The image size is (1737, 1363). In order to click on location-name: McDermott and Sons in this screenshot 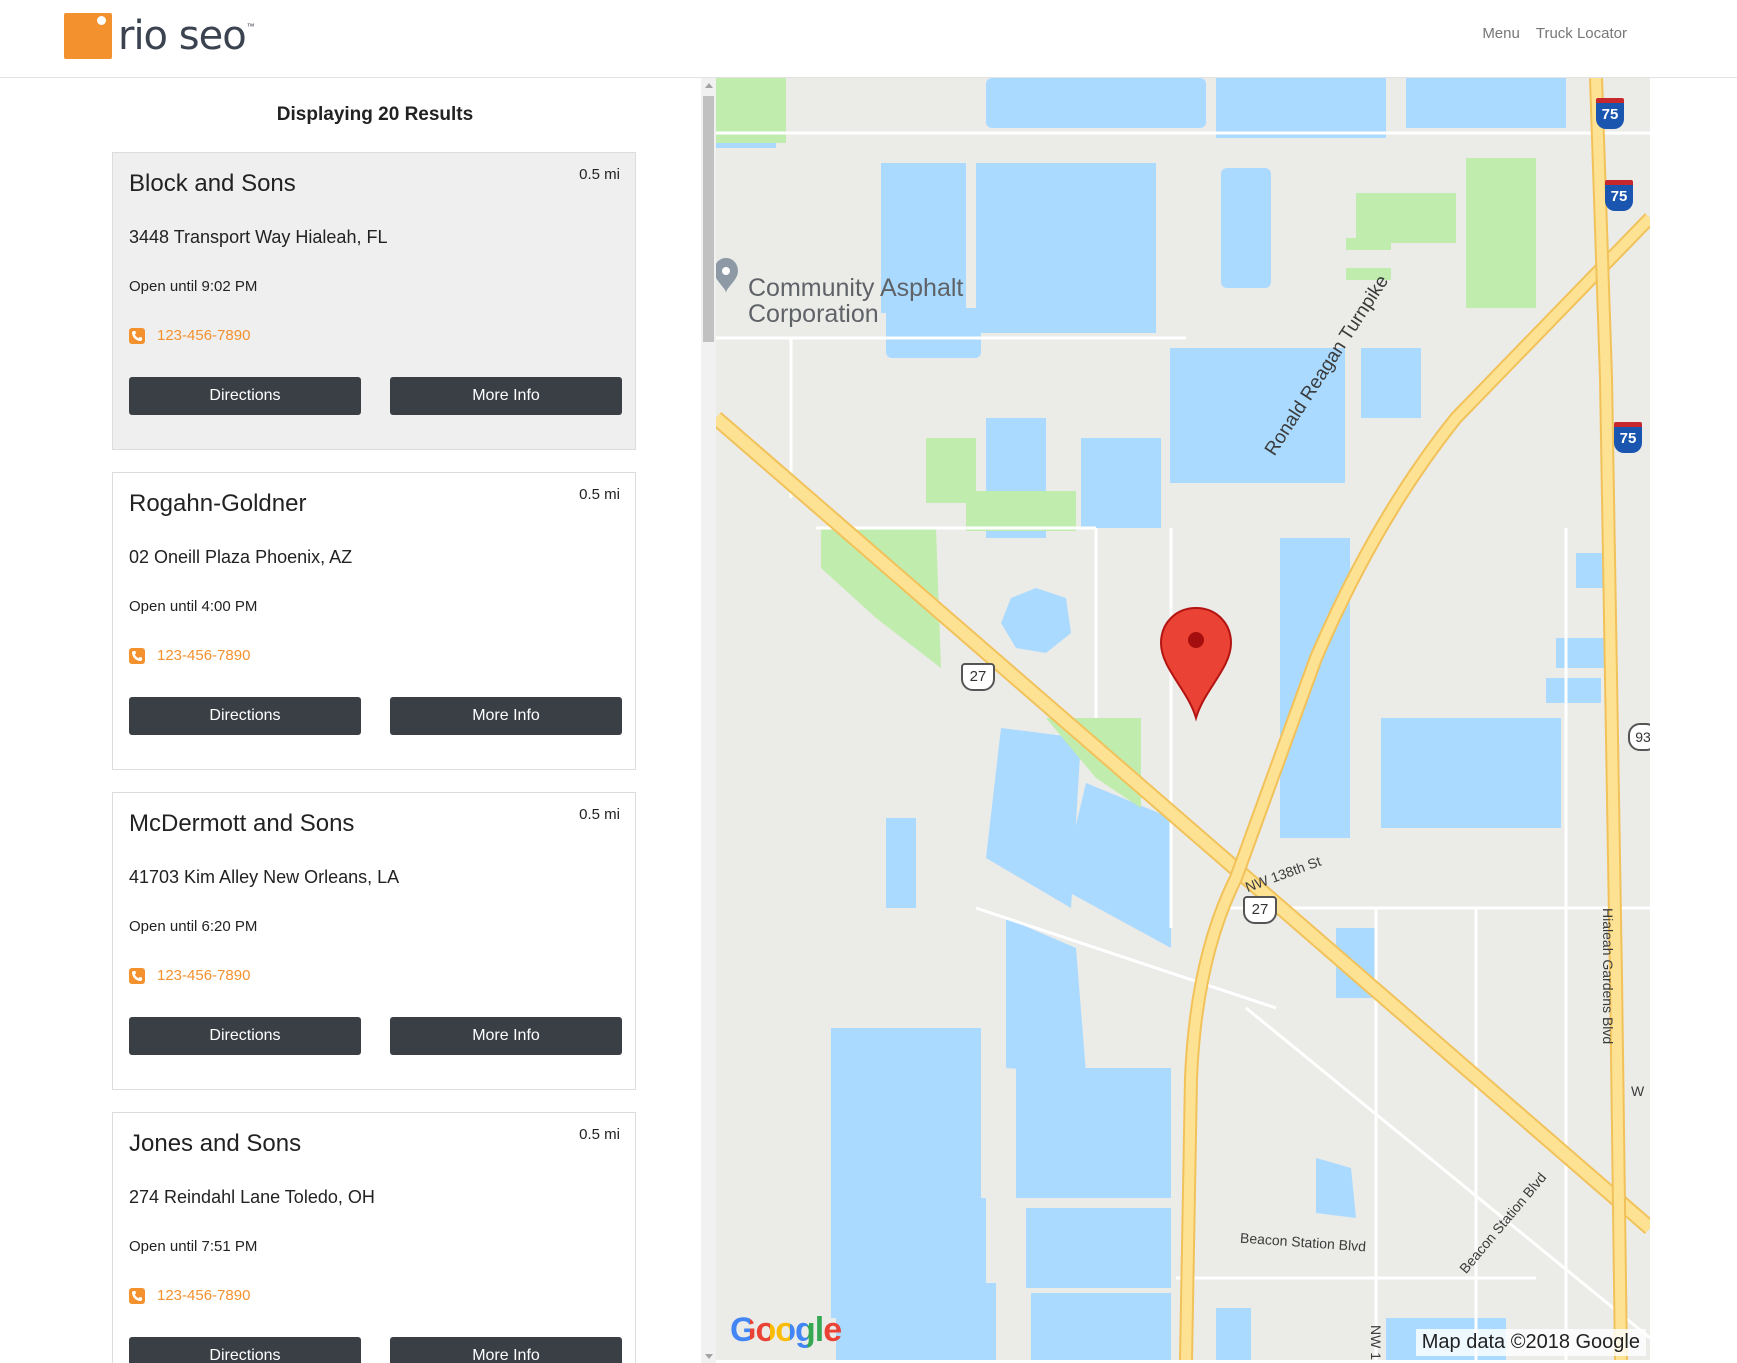, I will do `click(242, 823)`.